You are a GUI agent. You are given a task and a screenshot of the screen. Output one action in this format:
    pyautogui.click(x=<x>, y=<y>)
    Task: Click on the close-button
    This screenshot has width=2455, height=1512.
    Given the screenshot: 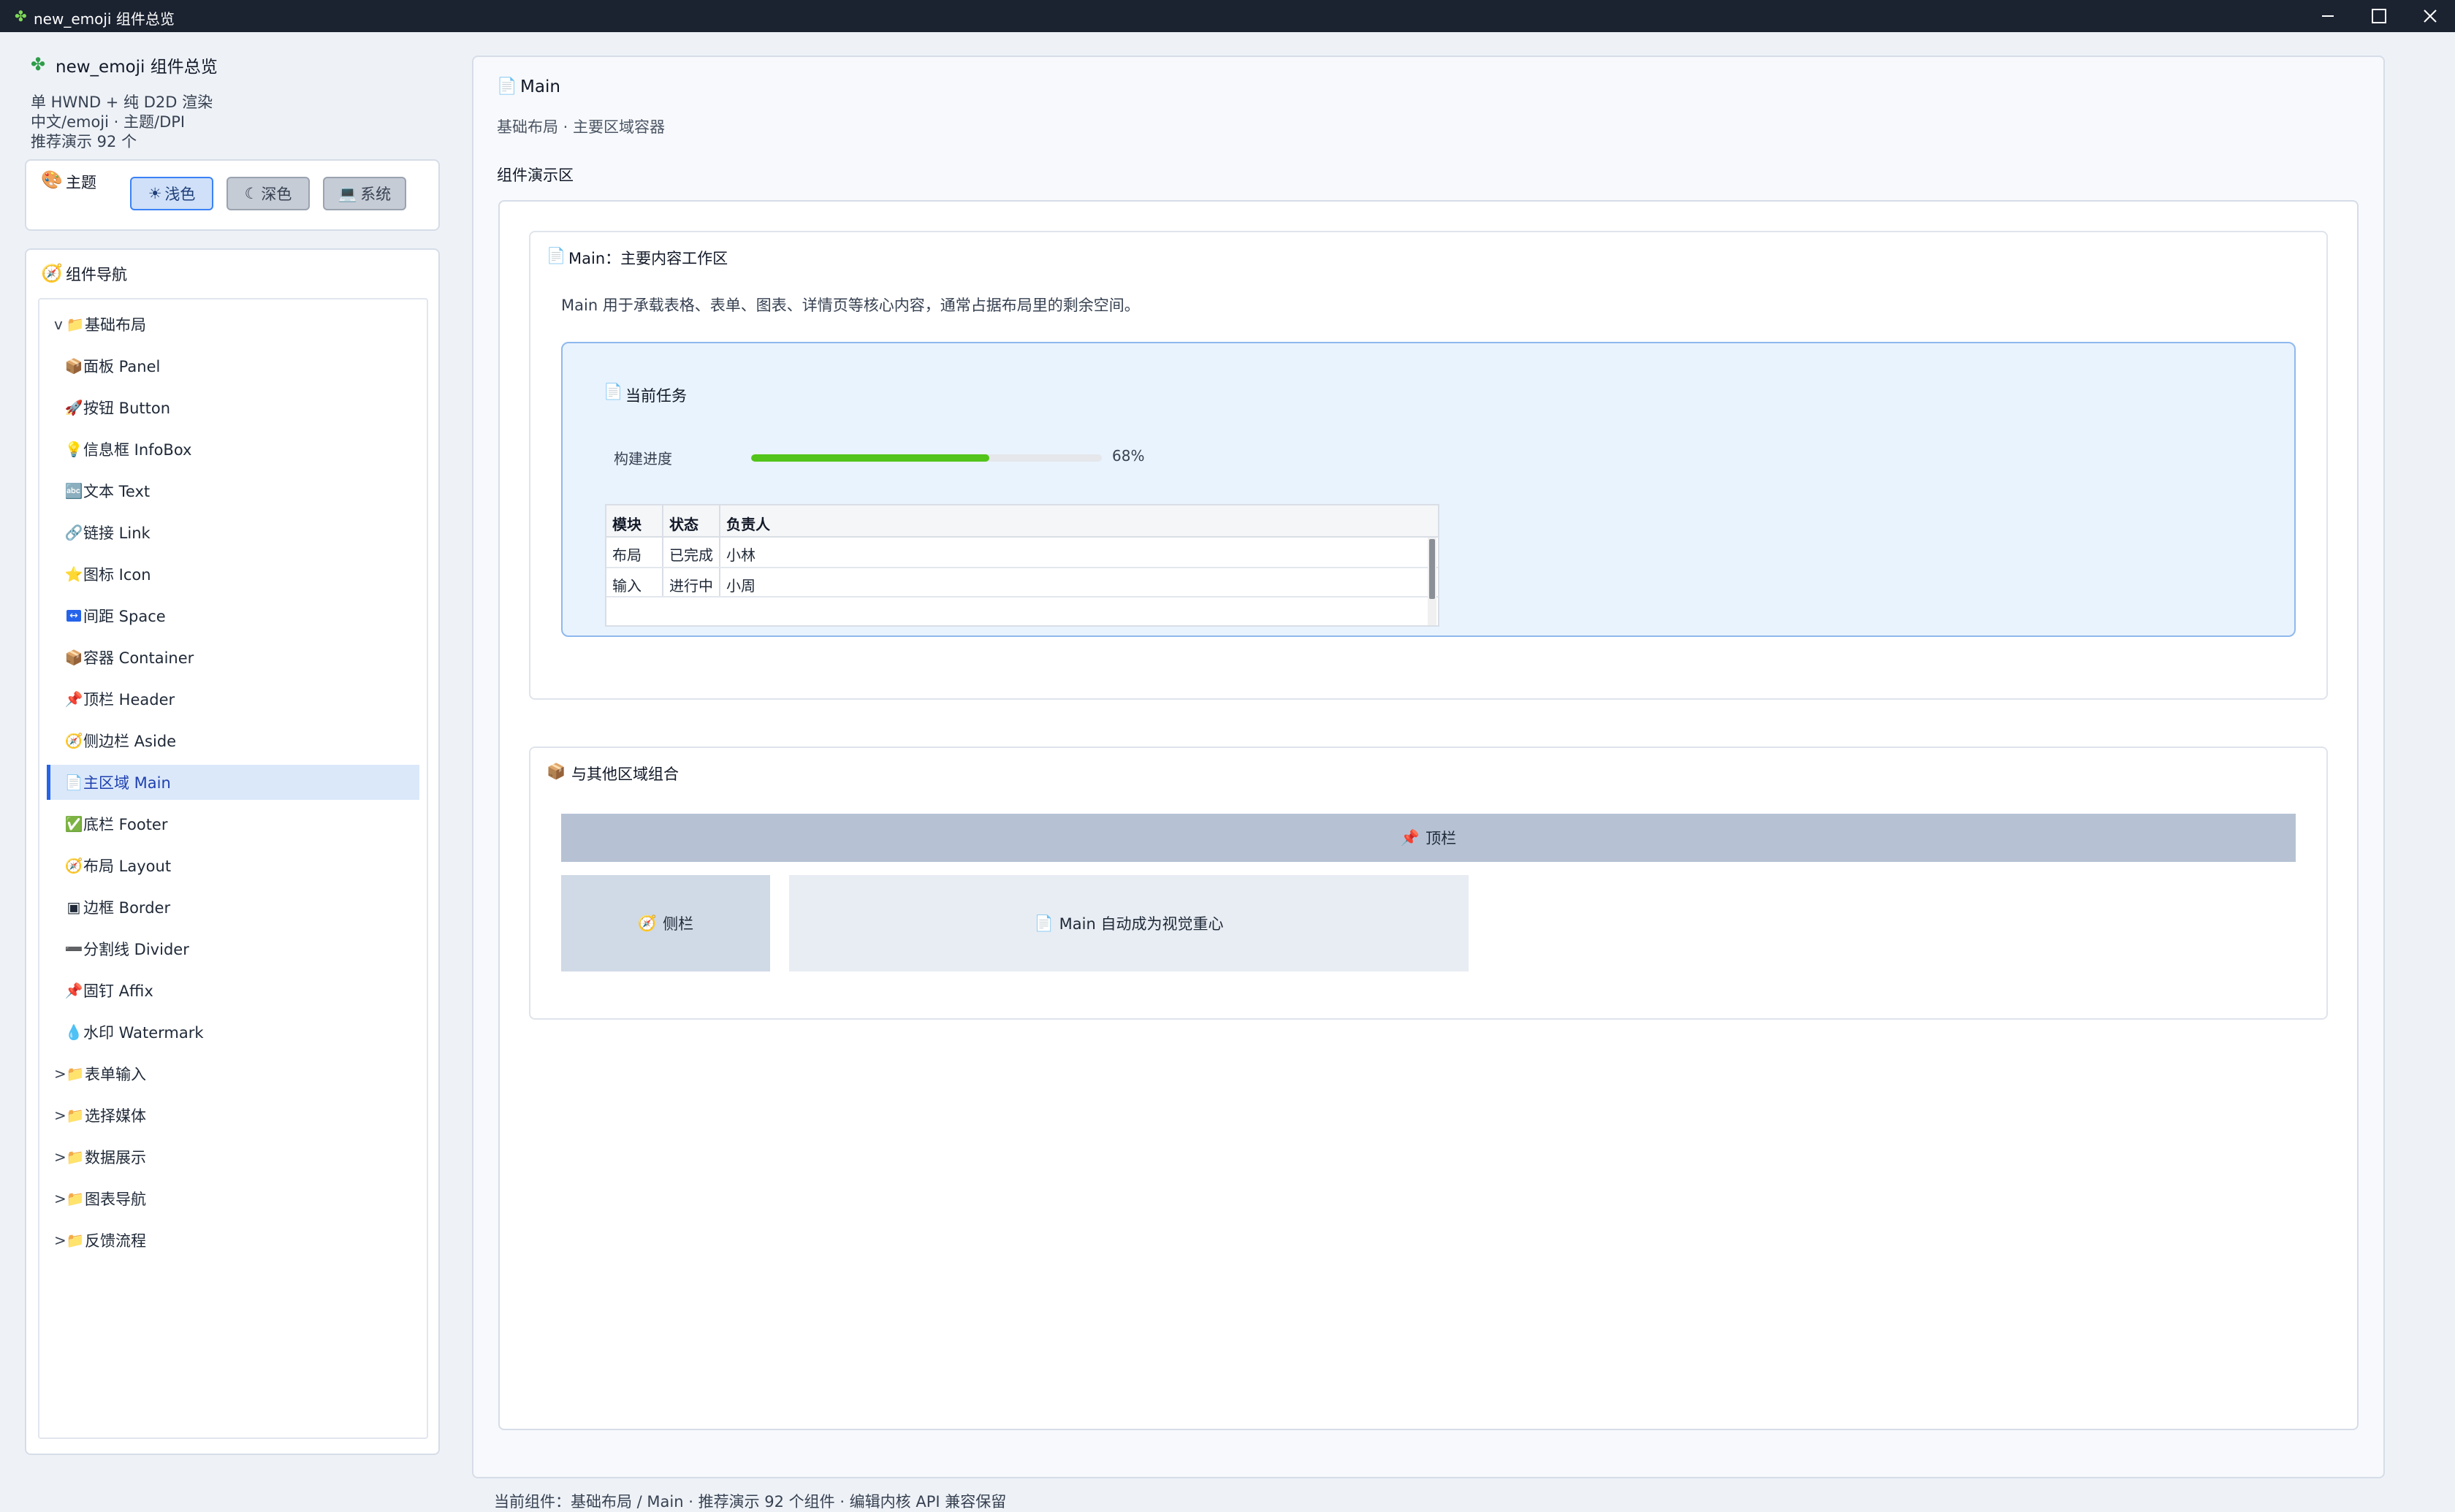 What is the action you would take?
    pyautogui.click(x=2430, y=16)
    